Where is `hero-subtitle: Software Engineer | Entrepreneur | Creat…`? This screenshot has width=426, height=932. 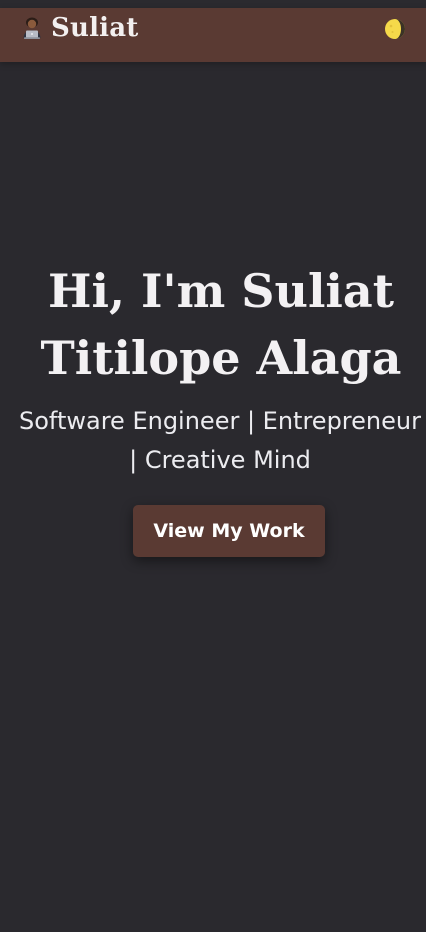
hero-subtitle: Software Engineer | Entrepreneur | Creat… is located at coordinates (220, 440).